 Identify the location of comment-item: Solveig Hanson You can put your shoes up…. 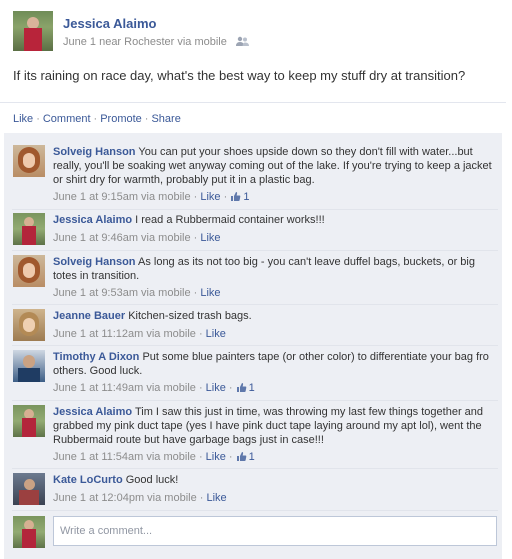
(255, 175).